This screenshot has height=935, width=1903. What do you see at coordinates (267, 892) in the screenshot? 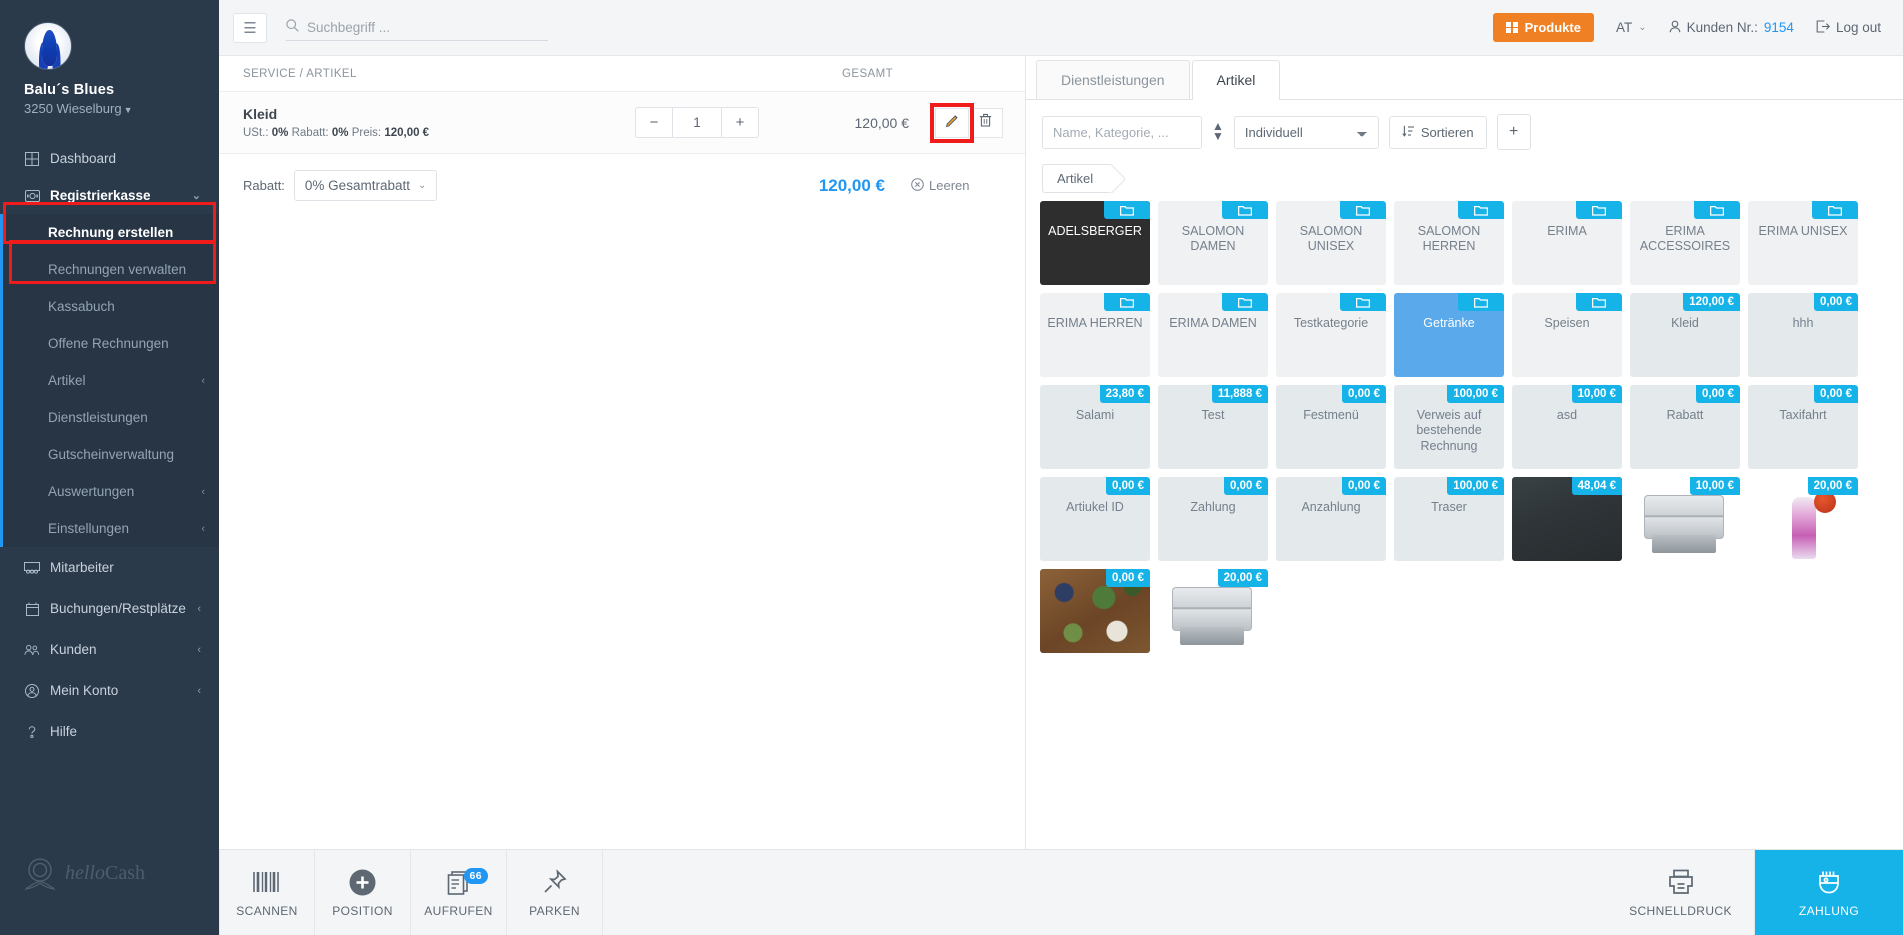
I see `scannen-button: SCANNEN` at bounding box center [267, 892].